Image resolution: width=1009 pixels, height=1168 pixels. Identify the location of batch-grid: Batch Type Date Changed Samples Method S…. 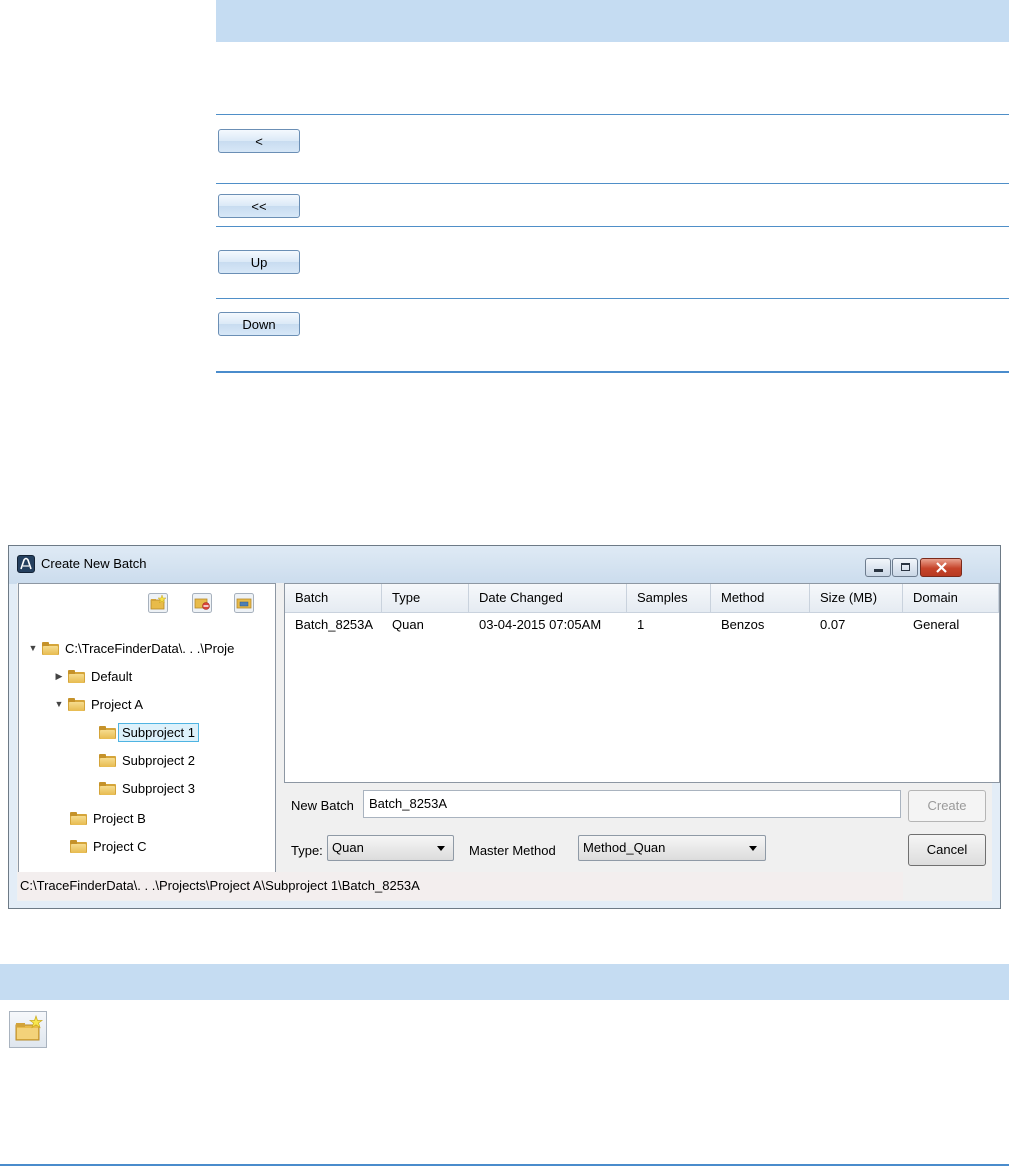
(642, 683).